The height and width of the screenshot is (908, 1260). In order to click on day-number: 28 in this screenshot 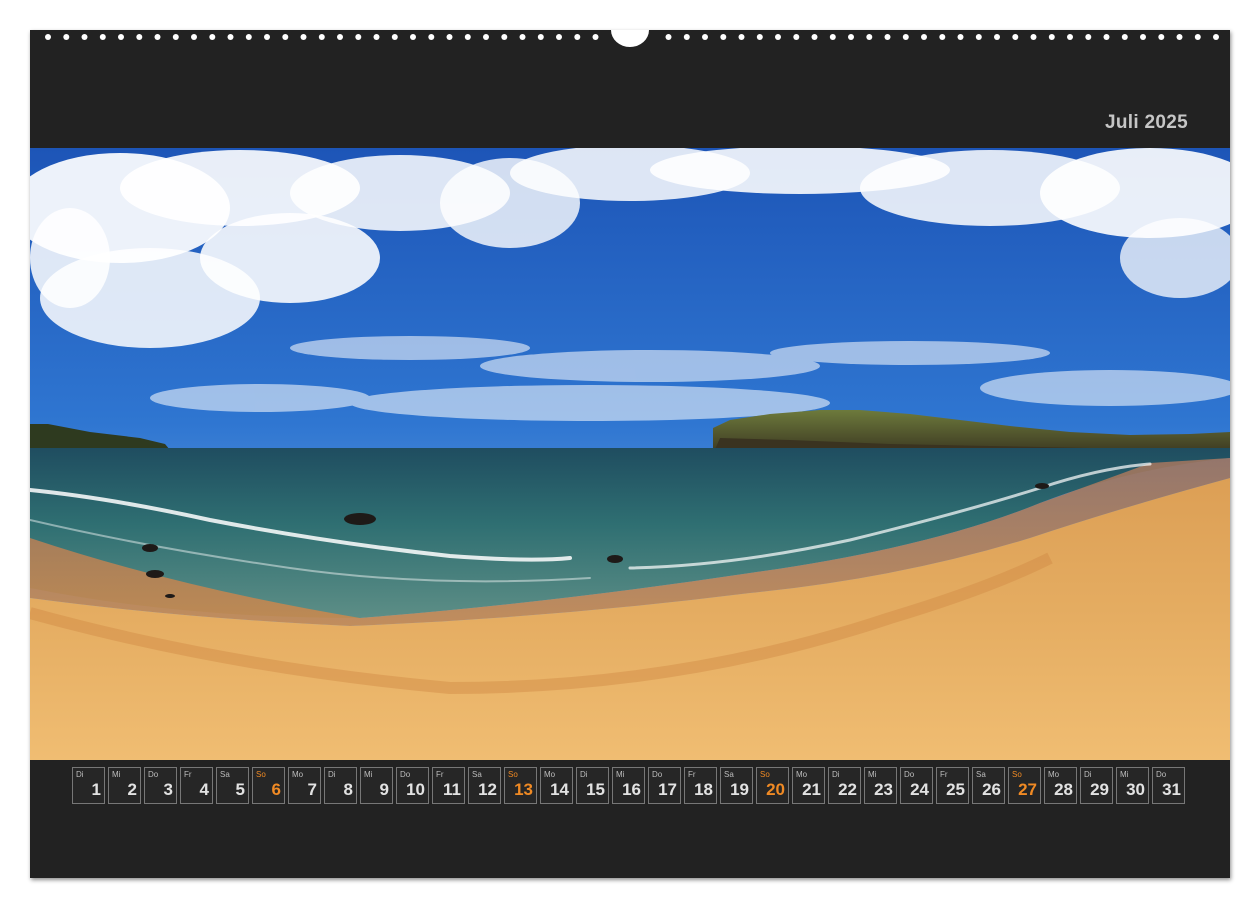, I will do `click(1063, 790)`.